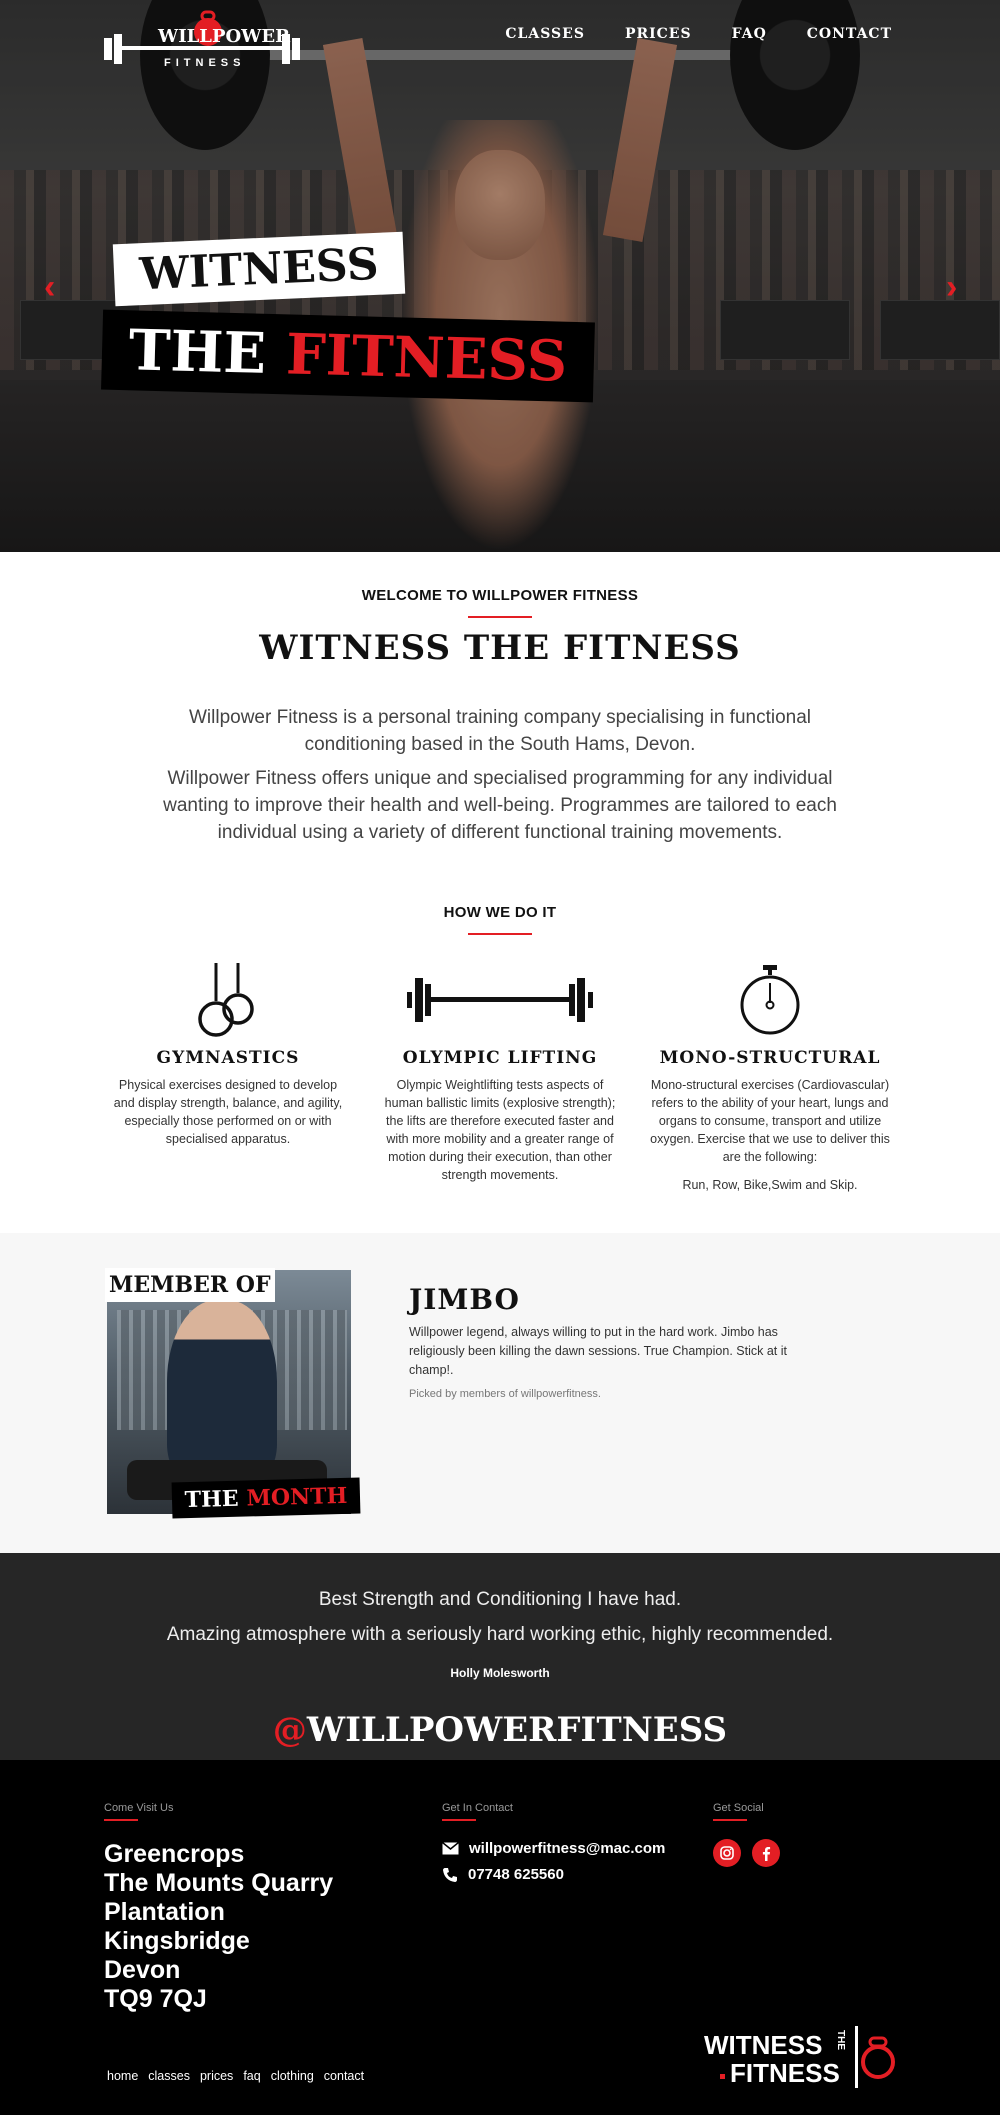 This screenshot has height=2115, width=1000. Describe the element at coordinates (749, 34) in the screenshot. I see `nav-faq: FAQ` at that location.